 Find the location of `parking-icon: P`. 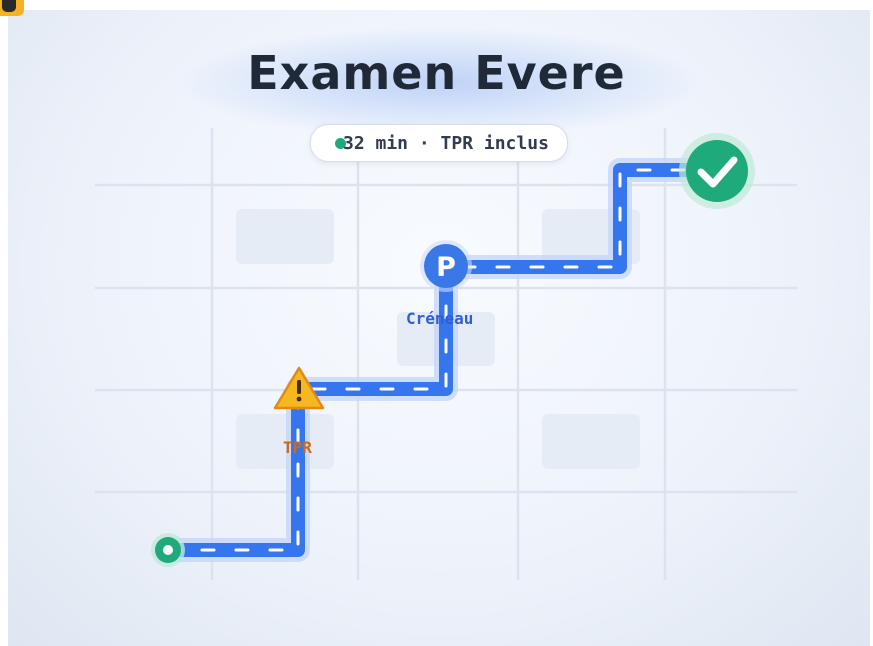

parking-icon: P is located at coordinates (446, 266).